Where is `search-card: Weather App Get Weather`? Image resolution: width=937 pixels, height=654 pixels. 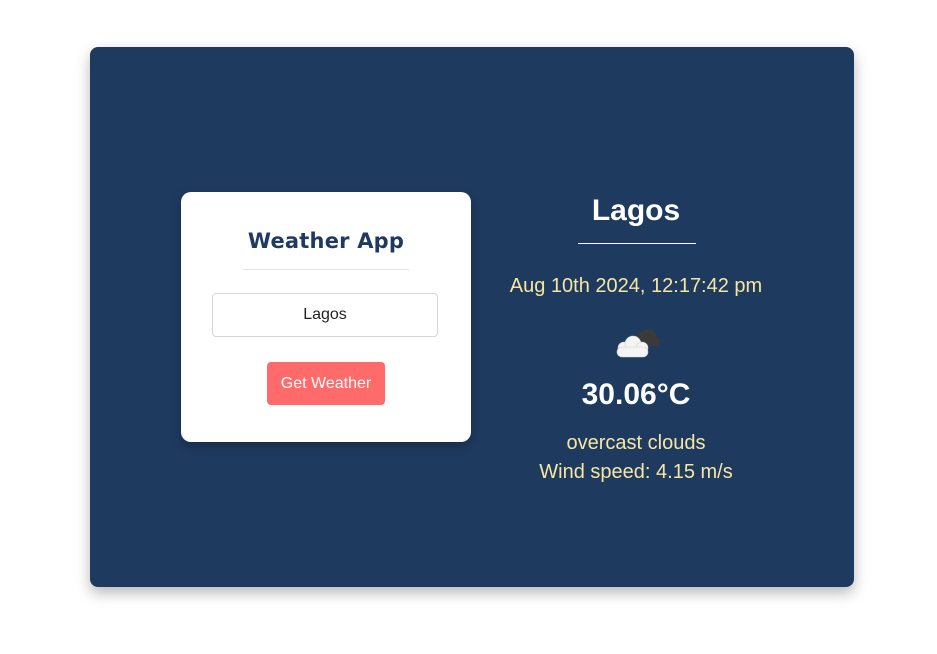
search-card: Weather App Get Weather is located at coordinates (326, 317).